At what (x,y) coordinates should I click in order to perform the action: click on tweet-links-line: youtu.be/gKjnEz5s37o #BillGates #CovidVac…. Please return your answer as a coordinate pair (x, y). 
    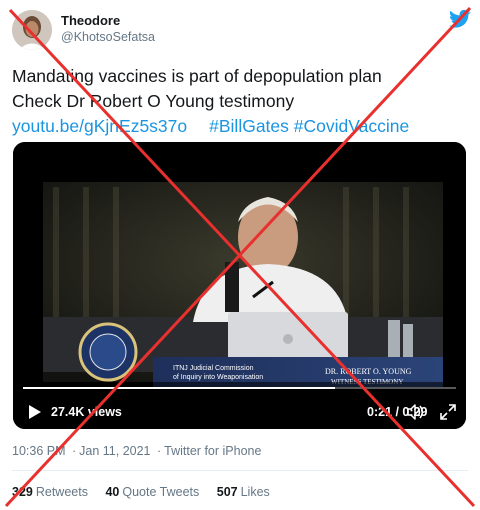
    Looking at the image, I should click on (242, 126).